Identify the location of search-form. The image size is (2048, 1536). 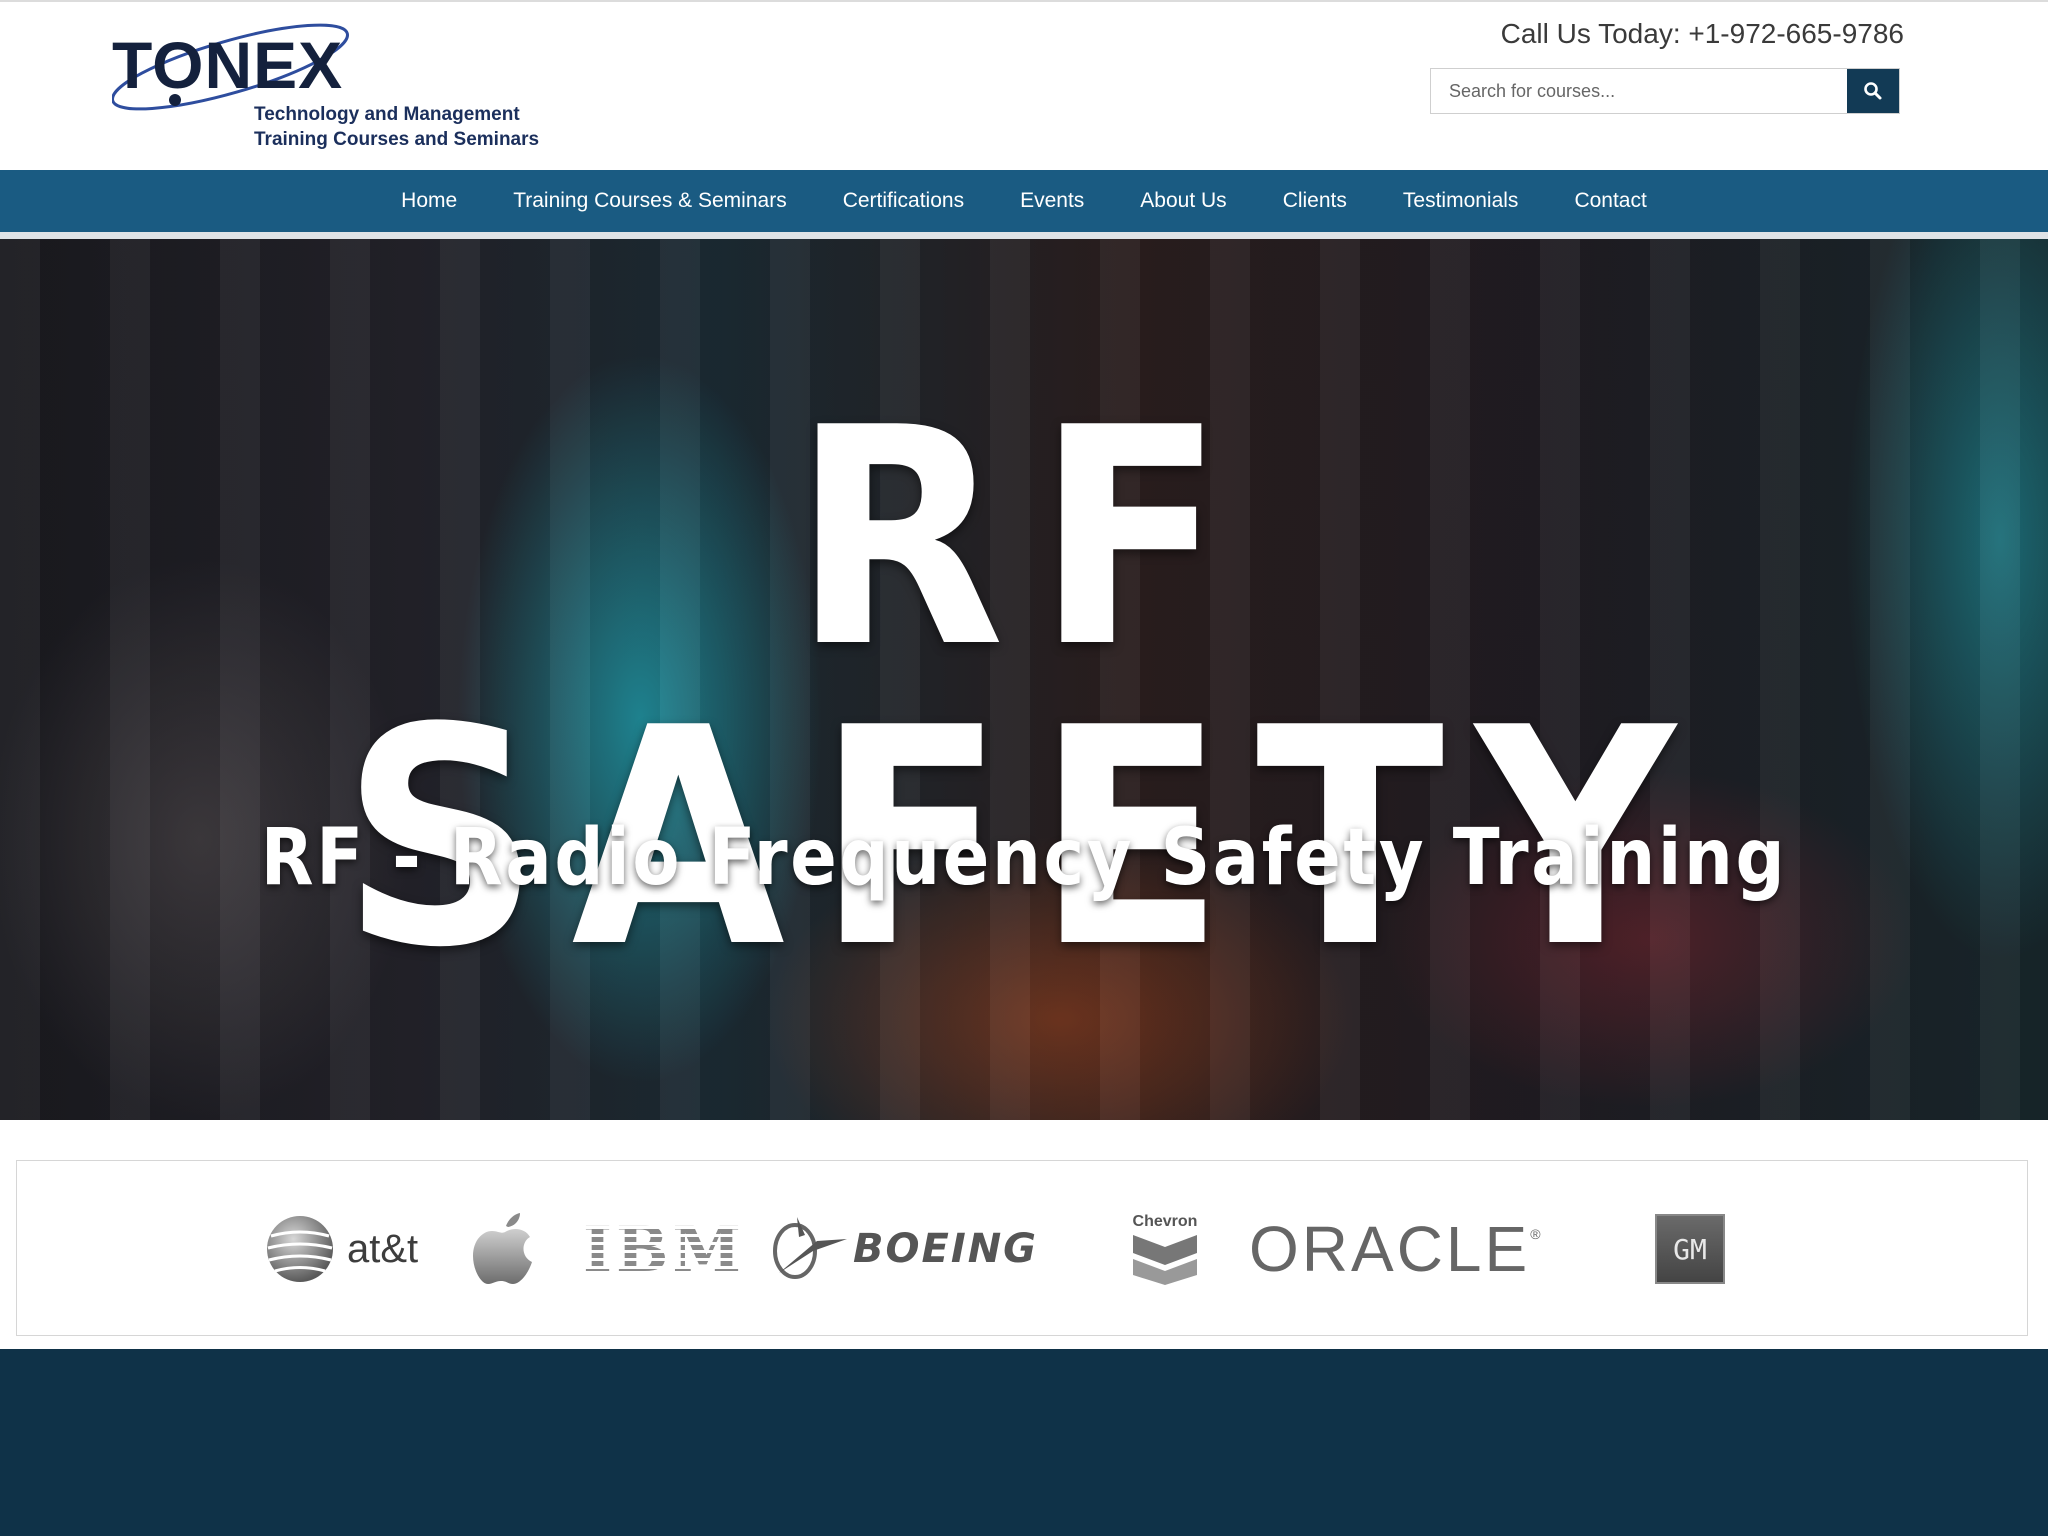
(1665, 91).